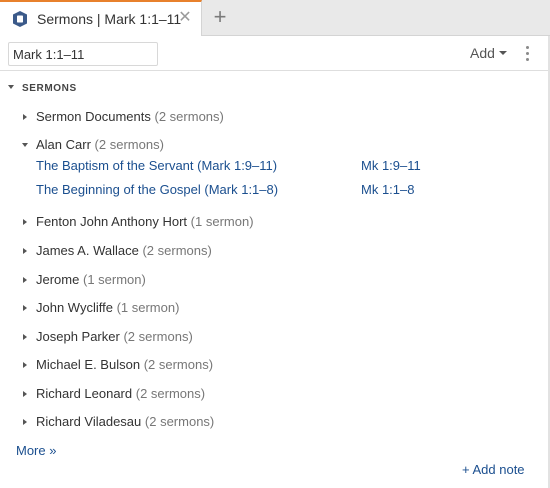 The height and width of the screenshot is (488, 550). I want to click on group-name: Sermon Documents, so click(93, 116).